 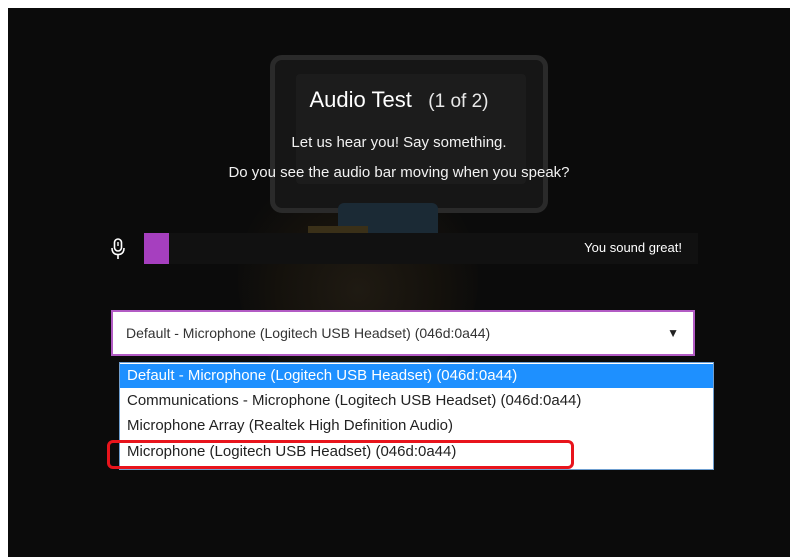 I want to click on dialog-title-row: Audio Test (1 of 2), so click(x=399, y=100).